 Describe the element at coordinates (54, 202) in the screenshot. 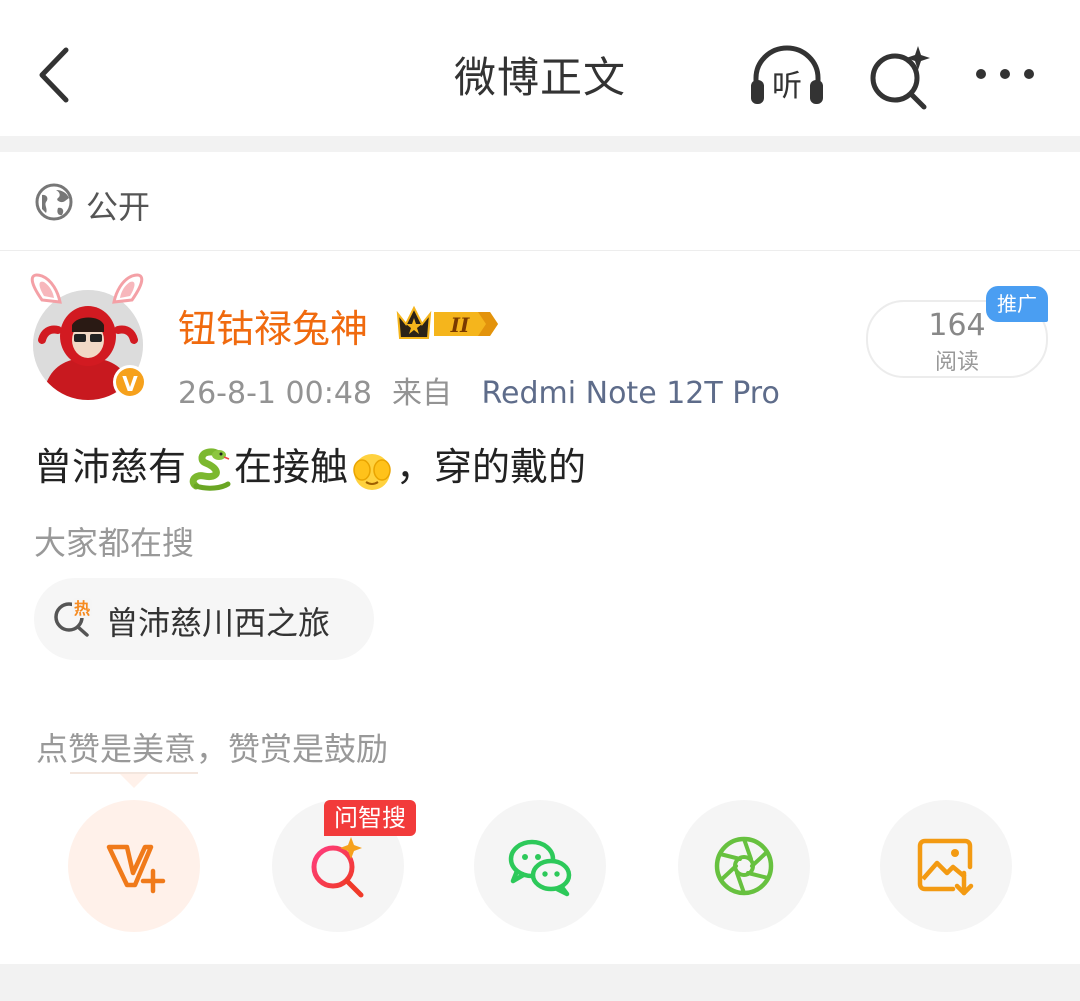

I see `globe-icon` at that location.